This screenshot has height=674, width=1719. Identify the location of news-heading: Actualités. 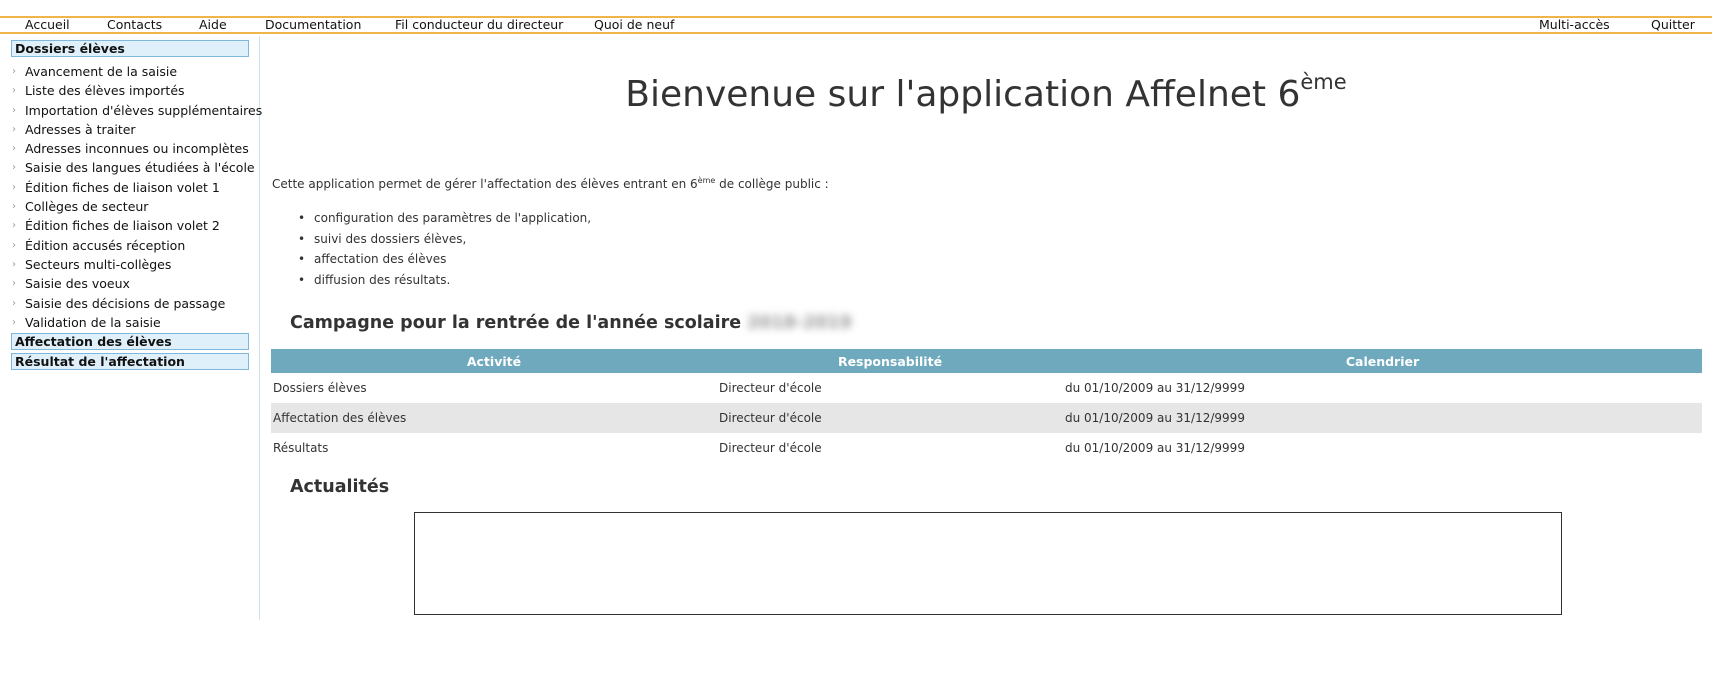
(340, 487).